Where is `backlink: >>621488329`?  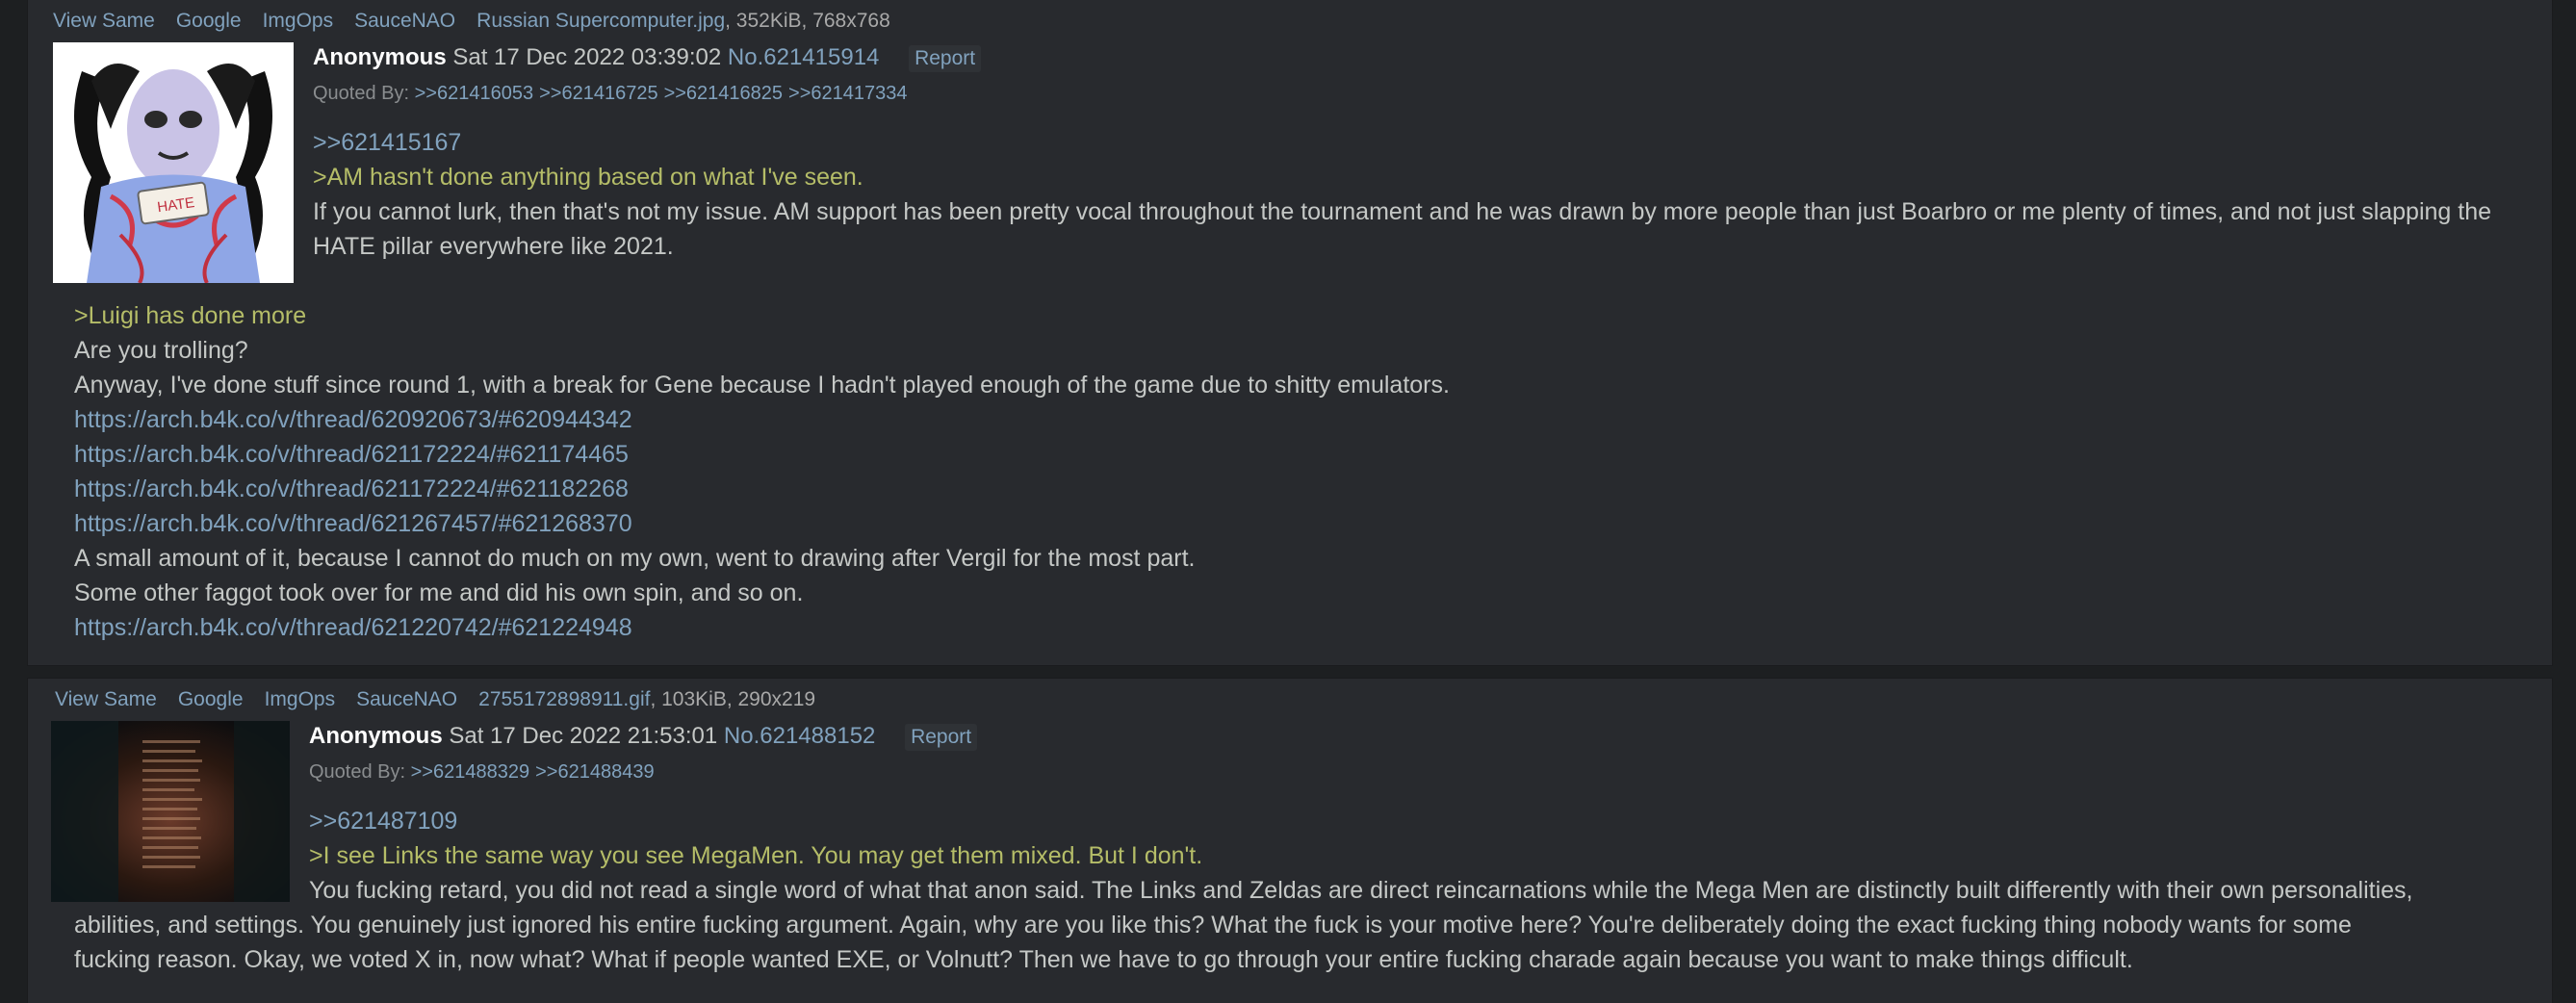 backlink: >>621488329 is located at coordinates (470, 772).